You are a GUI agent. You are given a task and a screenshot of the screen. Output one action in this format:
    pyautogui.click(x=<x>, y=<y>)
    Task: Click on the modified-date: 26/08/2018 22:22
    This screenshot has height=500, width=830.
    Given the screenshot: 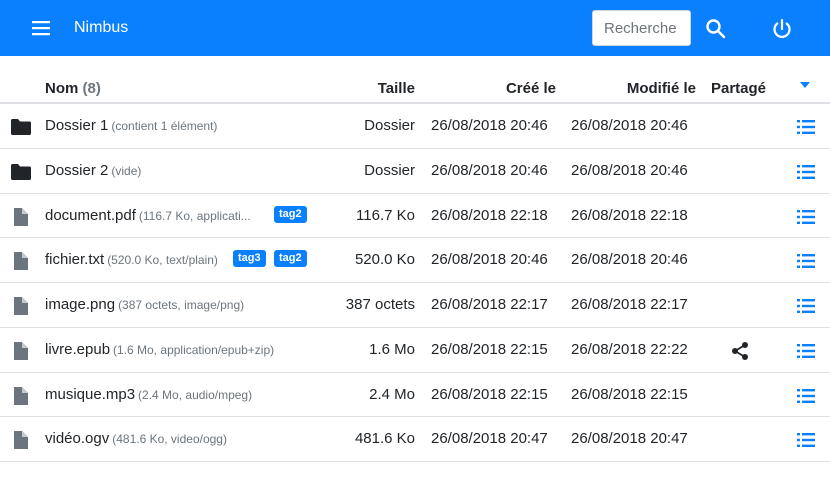 What is the action you would take?
    pyautogui.click(x=629, y=349)
    